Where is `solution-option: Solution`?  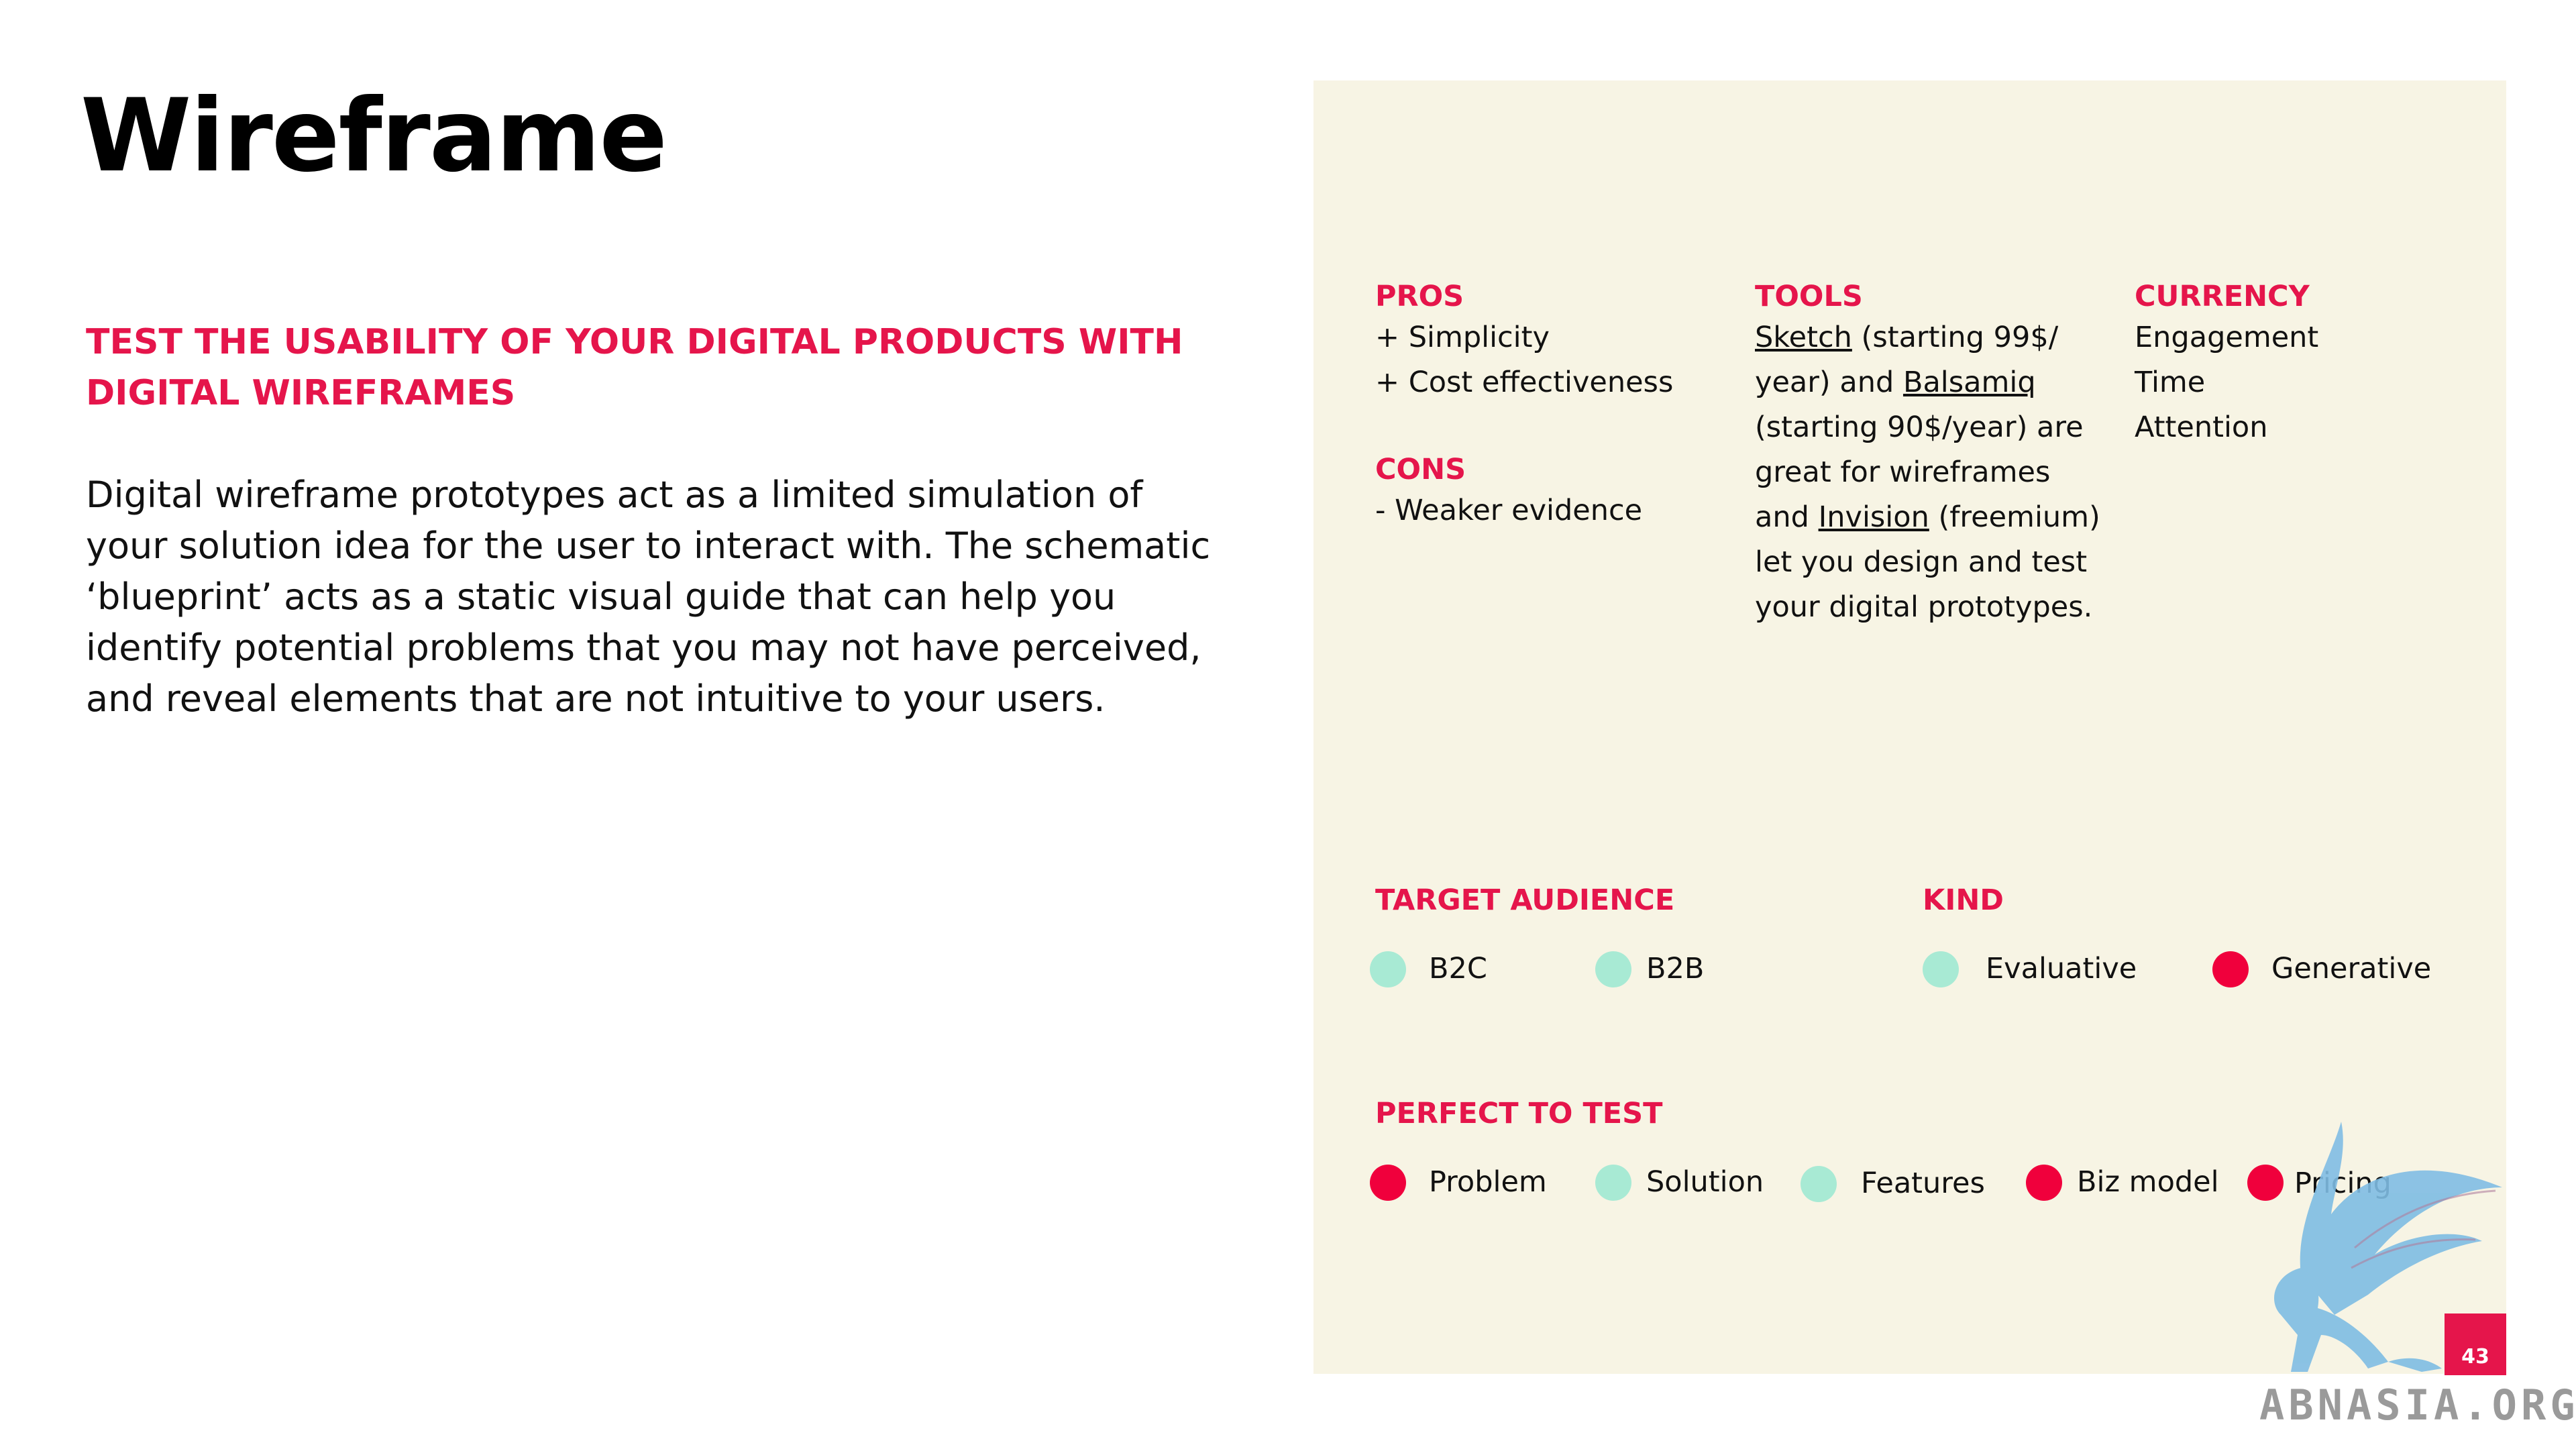 solution-option: Solution is located at coordinates (1705, 1182).